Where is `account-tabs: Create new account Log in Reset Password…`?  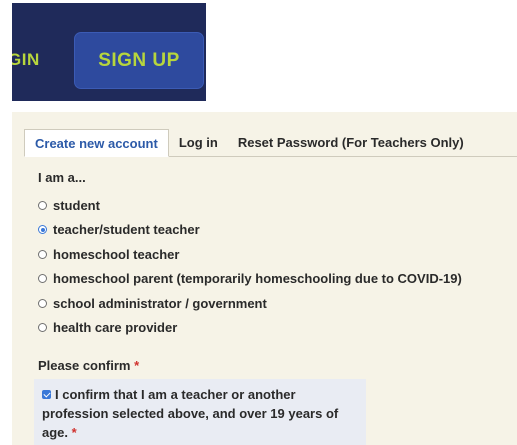
account-tabs: Create new account Log in Reset Password… is located at coordinates (249, 143).